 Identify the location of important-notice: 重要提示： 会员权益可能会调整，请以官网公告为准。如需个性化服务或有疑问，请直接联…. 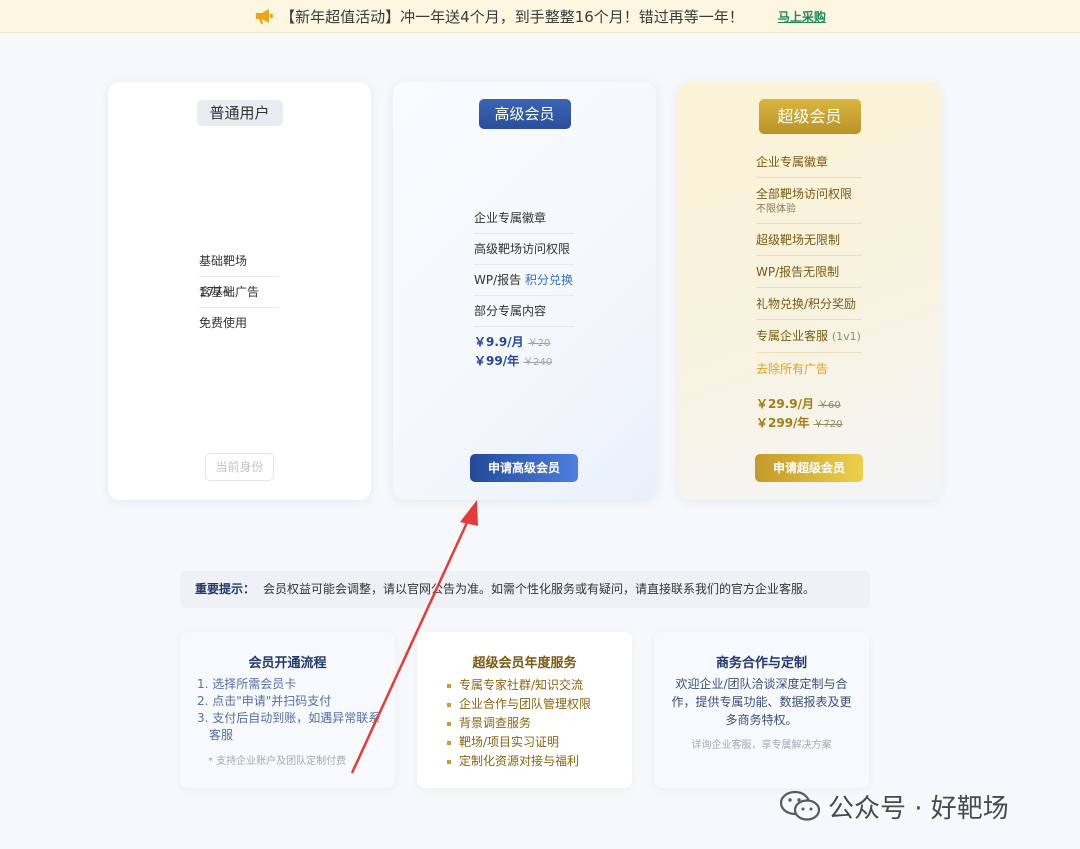
(525, 589).